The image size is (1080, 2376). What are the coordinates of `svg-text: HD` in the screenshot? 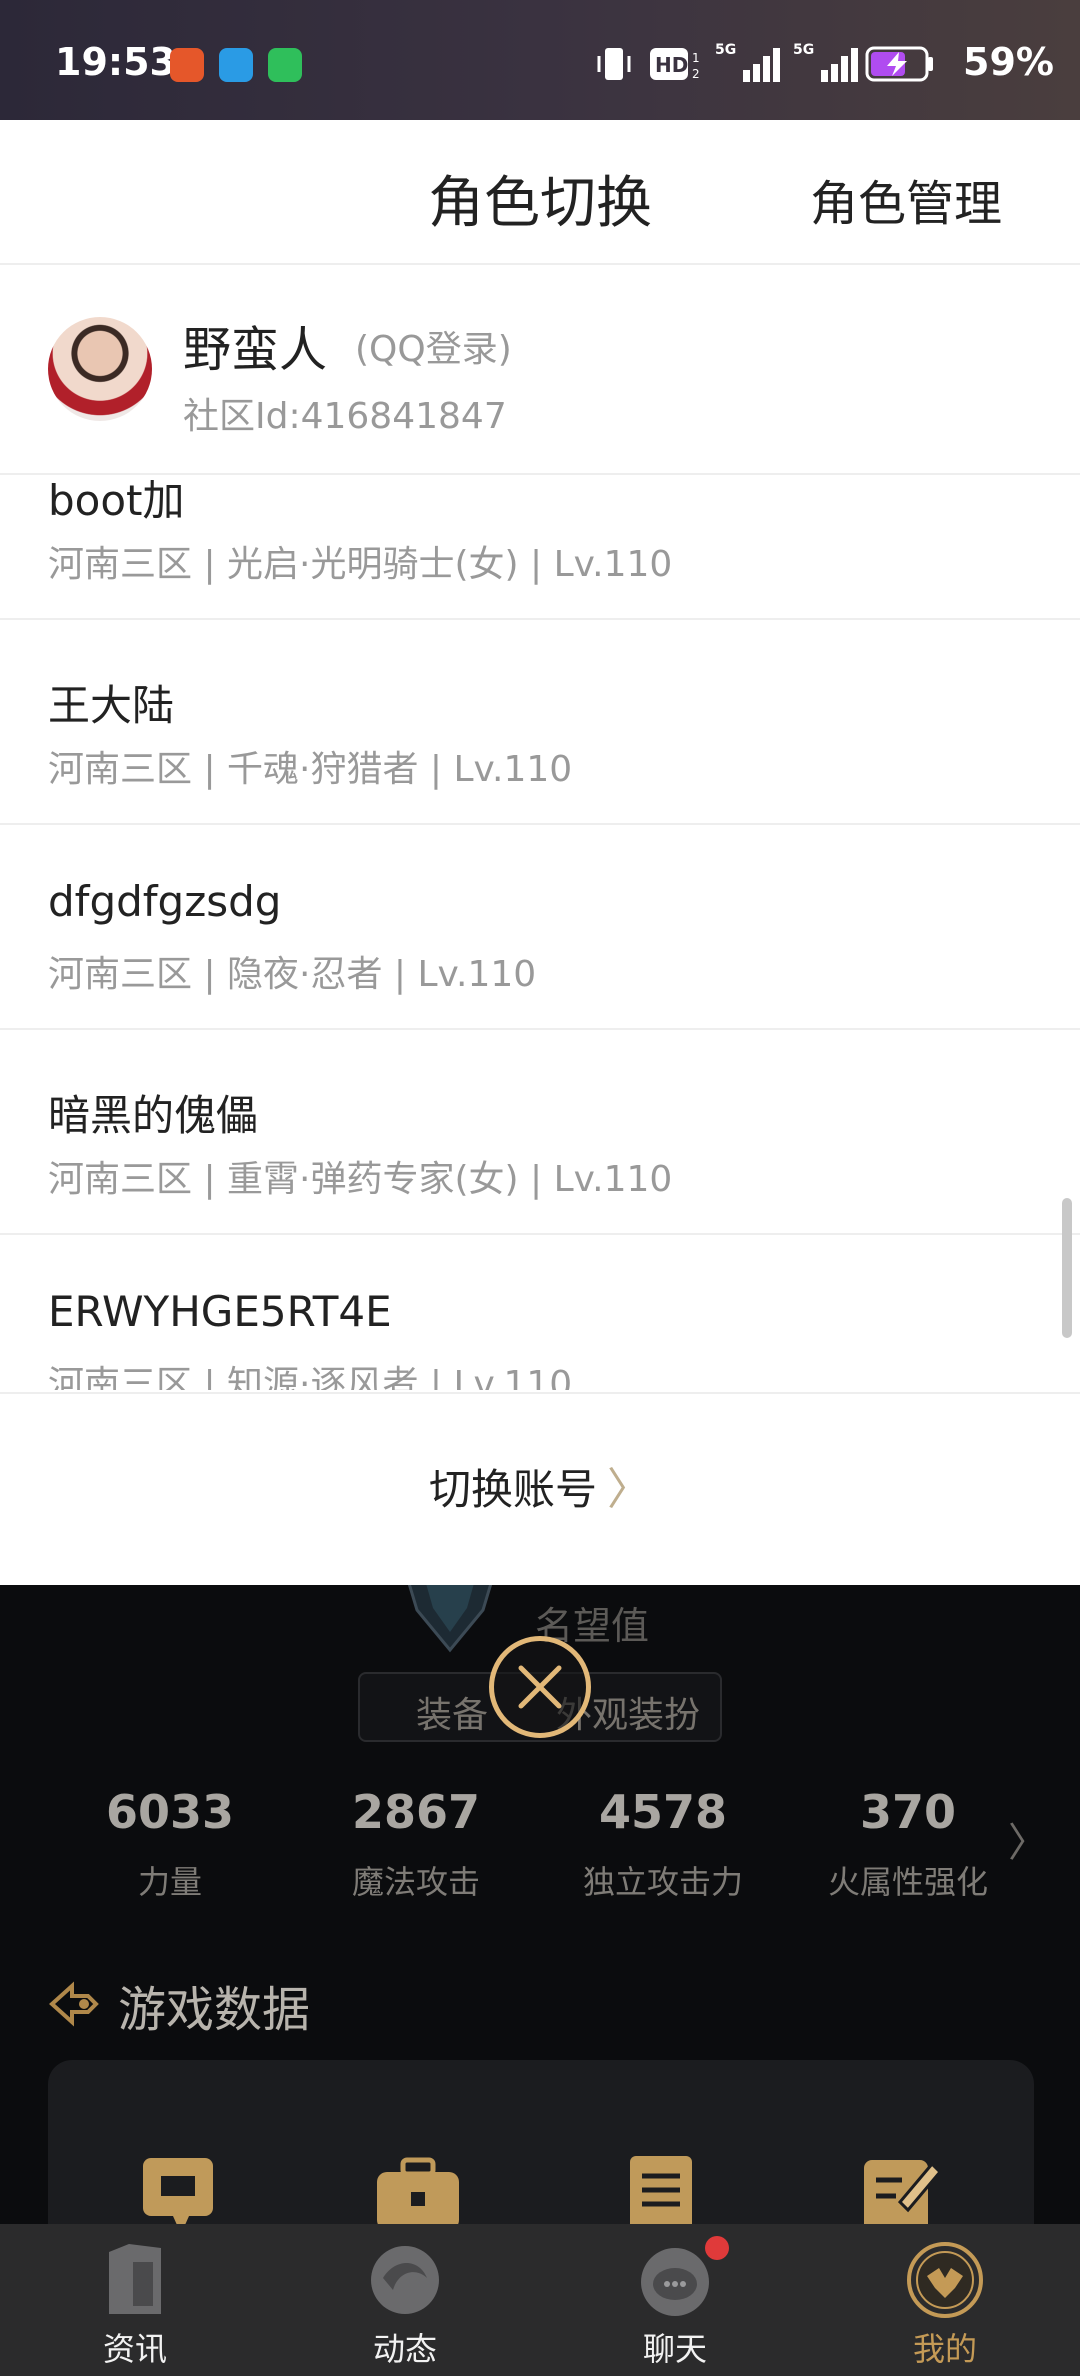 It's located at (671, 65).